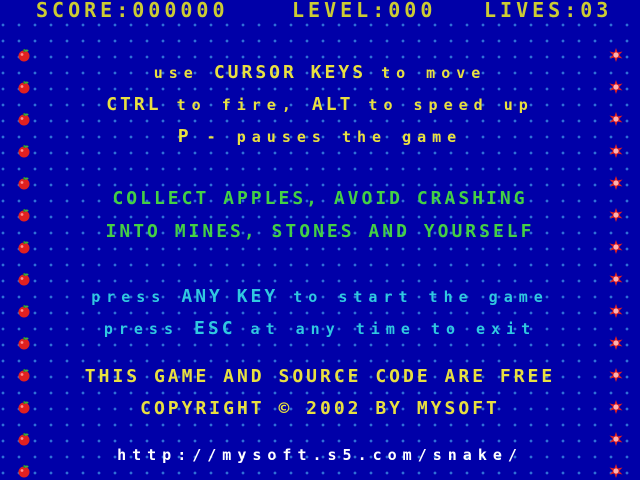 The width and height of the screenshot is (640, 480). I want to click on exit-prompt: press ESC at any time to exit, so click(320, 328).